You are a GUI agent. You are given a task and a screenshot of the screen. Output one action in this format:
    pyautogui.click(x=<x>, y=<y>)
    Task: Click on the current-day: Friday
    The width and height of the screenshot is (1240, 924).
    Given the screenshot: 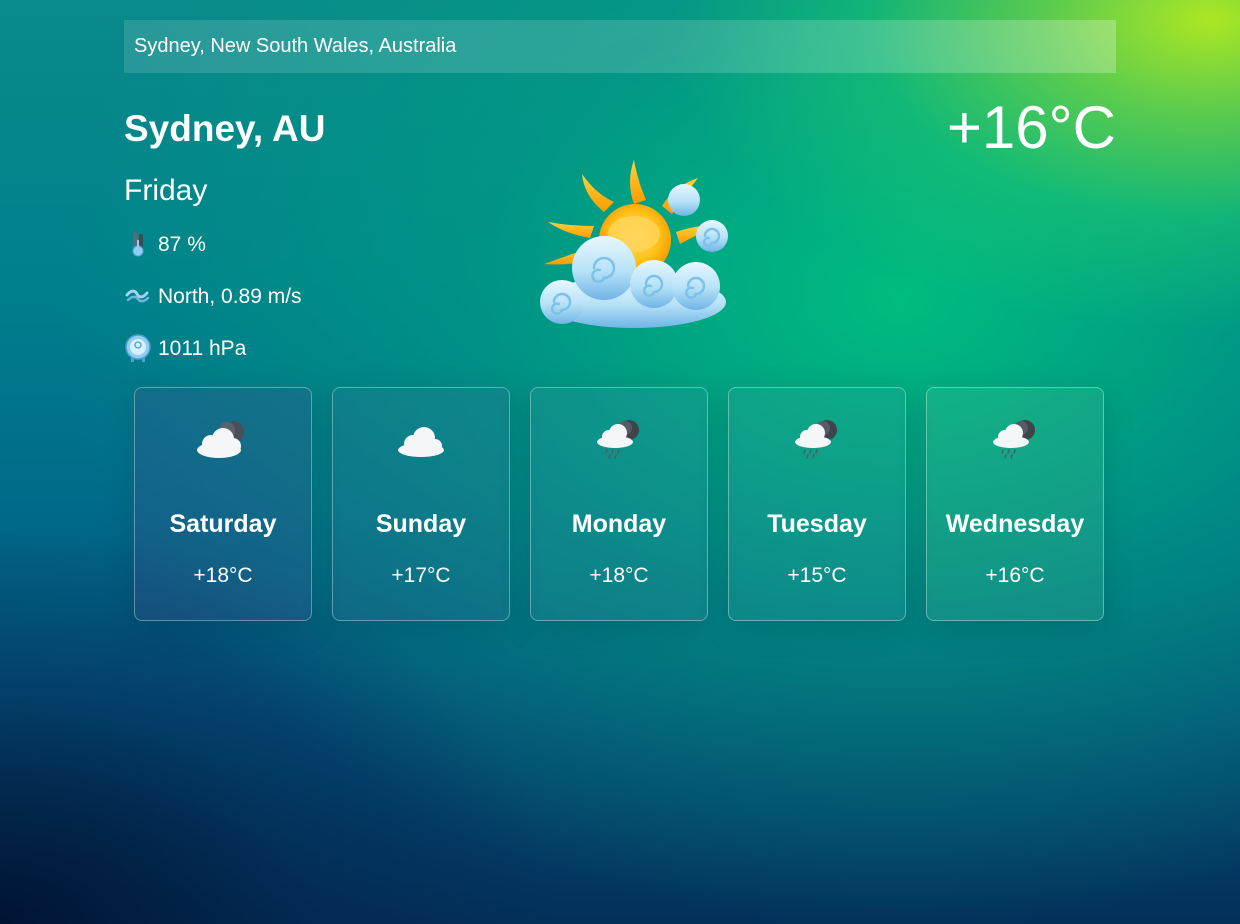 What is the action you would take?
    pyautogui.click(x=166, y=190)
    